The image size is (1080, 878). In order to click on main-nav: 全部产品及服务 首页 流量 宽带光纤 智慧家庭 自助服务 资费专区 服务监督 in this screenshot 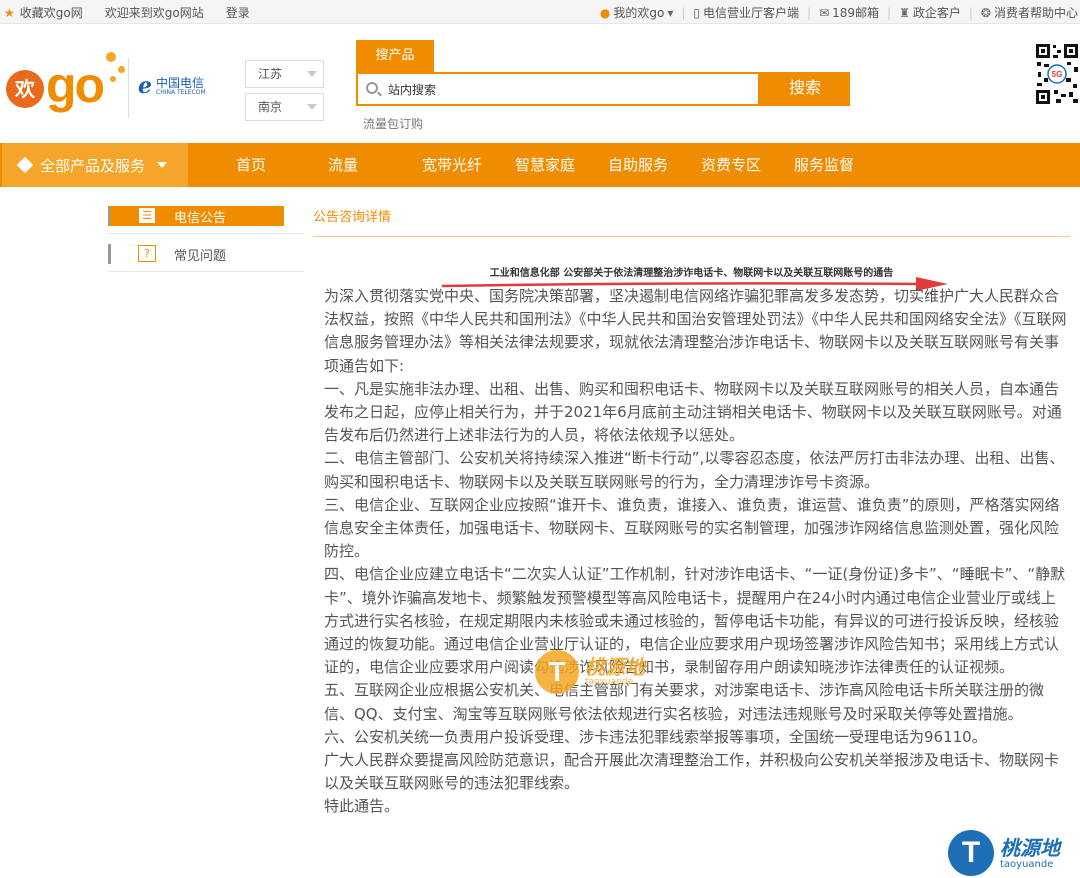, I will do `click(540, 165)`.